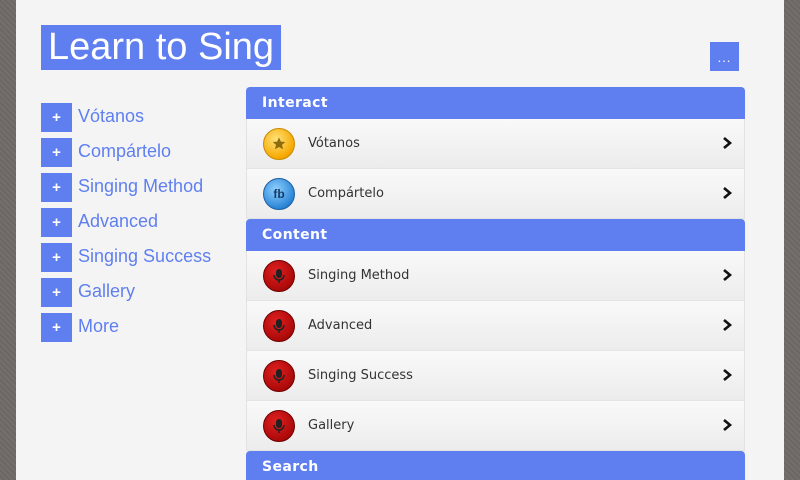 This screenshot has width=800, height=480. What do you see at coordinates (495, 276) in the screenshot?
I see `list-item-singing-method: Singing Method` at bounding box center [495, 276].